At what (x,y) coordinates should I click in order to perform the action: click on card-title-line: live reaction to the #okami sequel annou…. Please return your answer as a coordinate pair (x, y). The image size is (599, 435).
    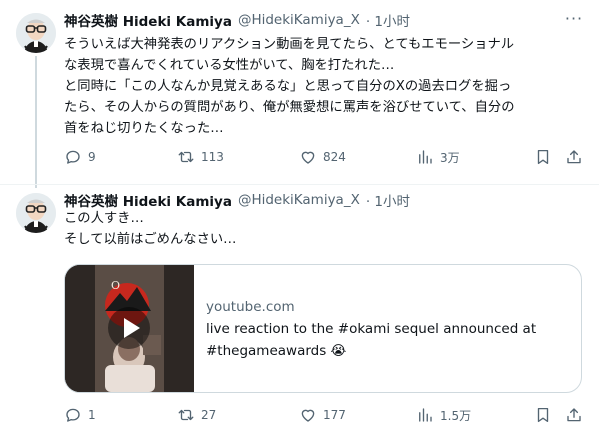
    Looking at the image, I should click on (371, 329).